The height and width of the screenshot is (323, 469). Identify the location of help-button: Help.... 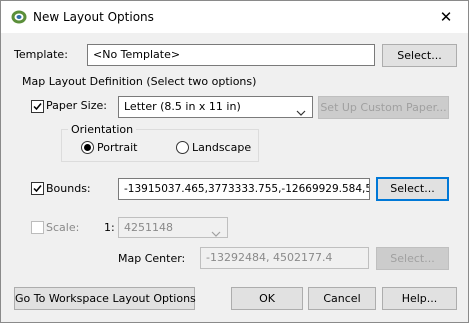
(419, 298).